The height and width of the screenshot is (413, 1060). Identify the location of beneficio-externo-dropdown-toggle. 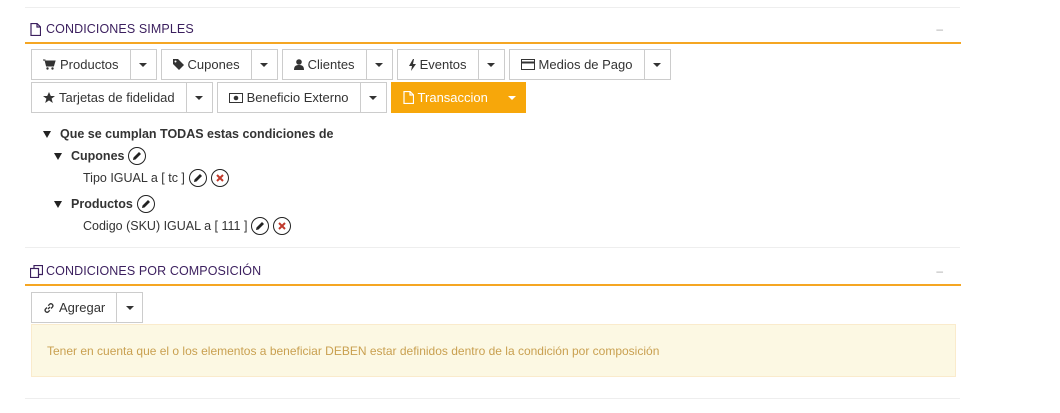
(373, 97).